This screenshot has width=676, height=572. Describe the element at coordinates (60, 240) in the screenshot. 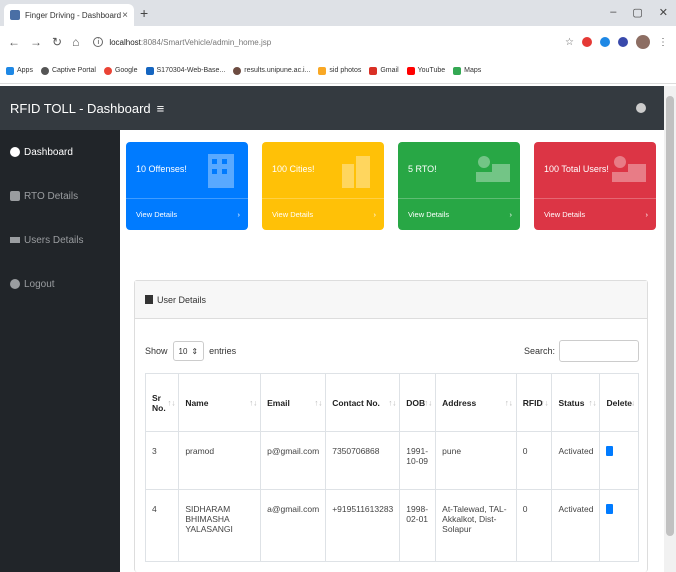

I see `sidebar-item-users-details: Users Details` at that location.